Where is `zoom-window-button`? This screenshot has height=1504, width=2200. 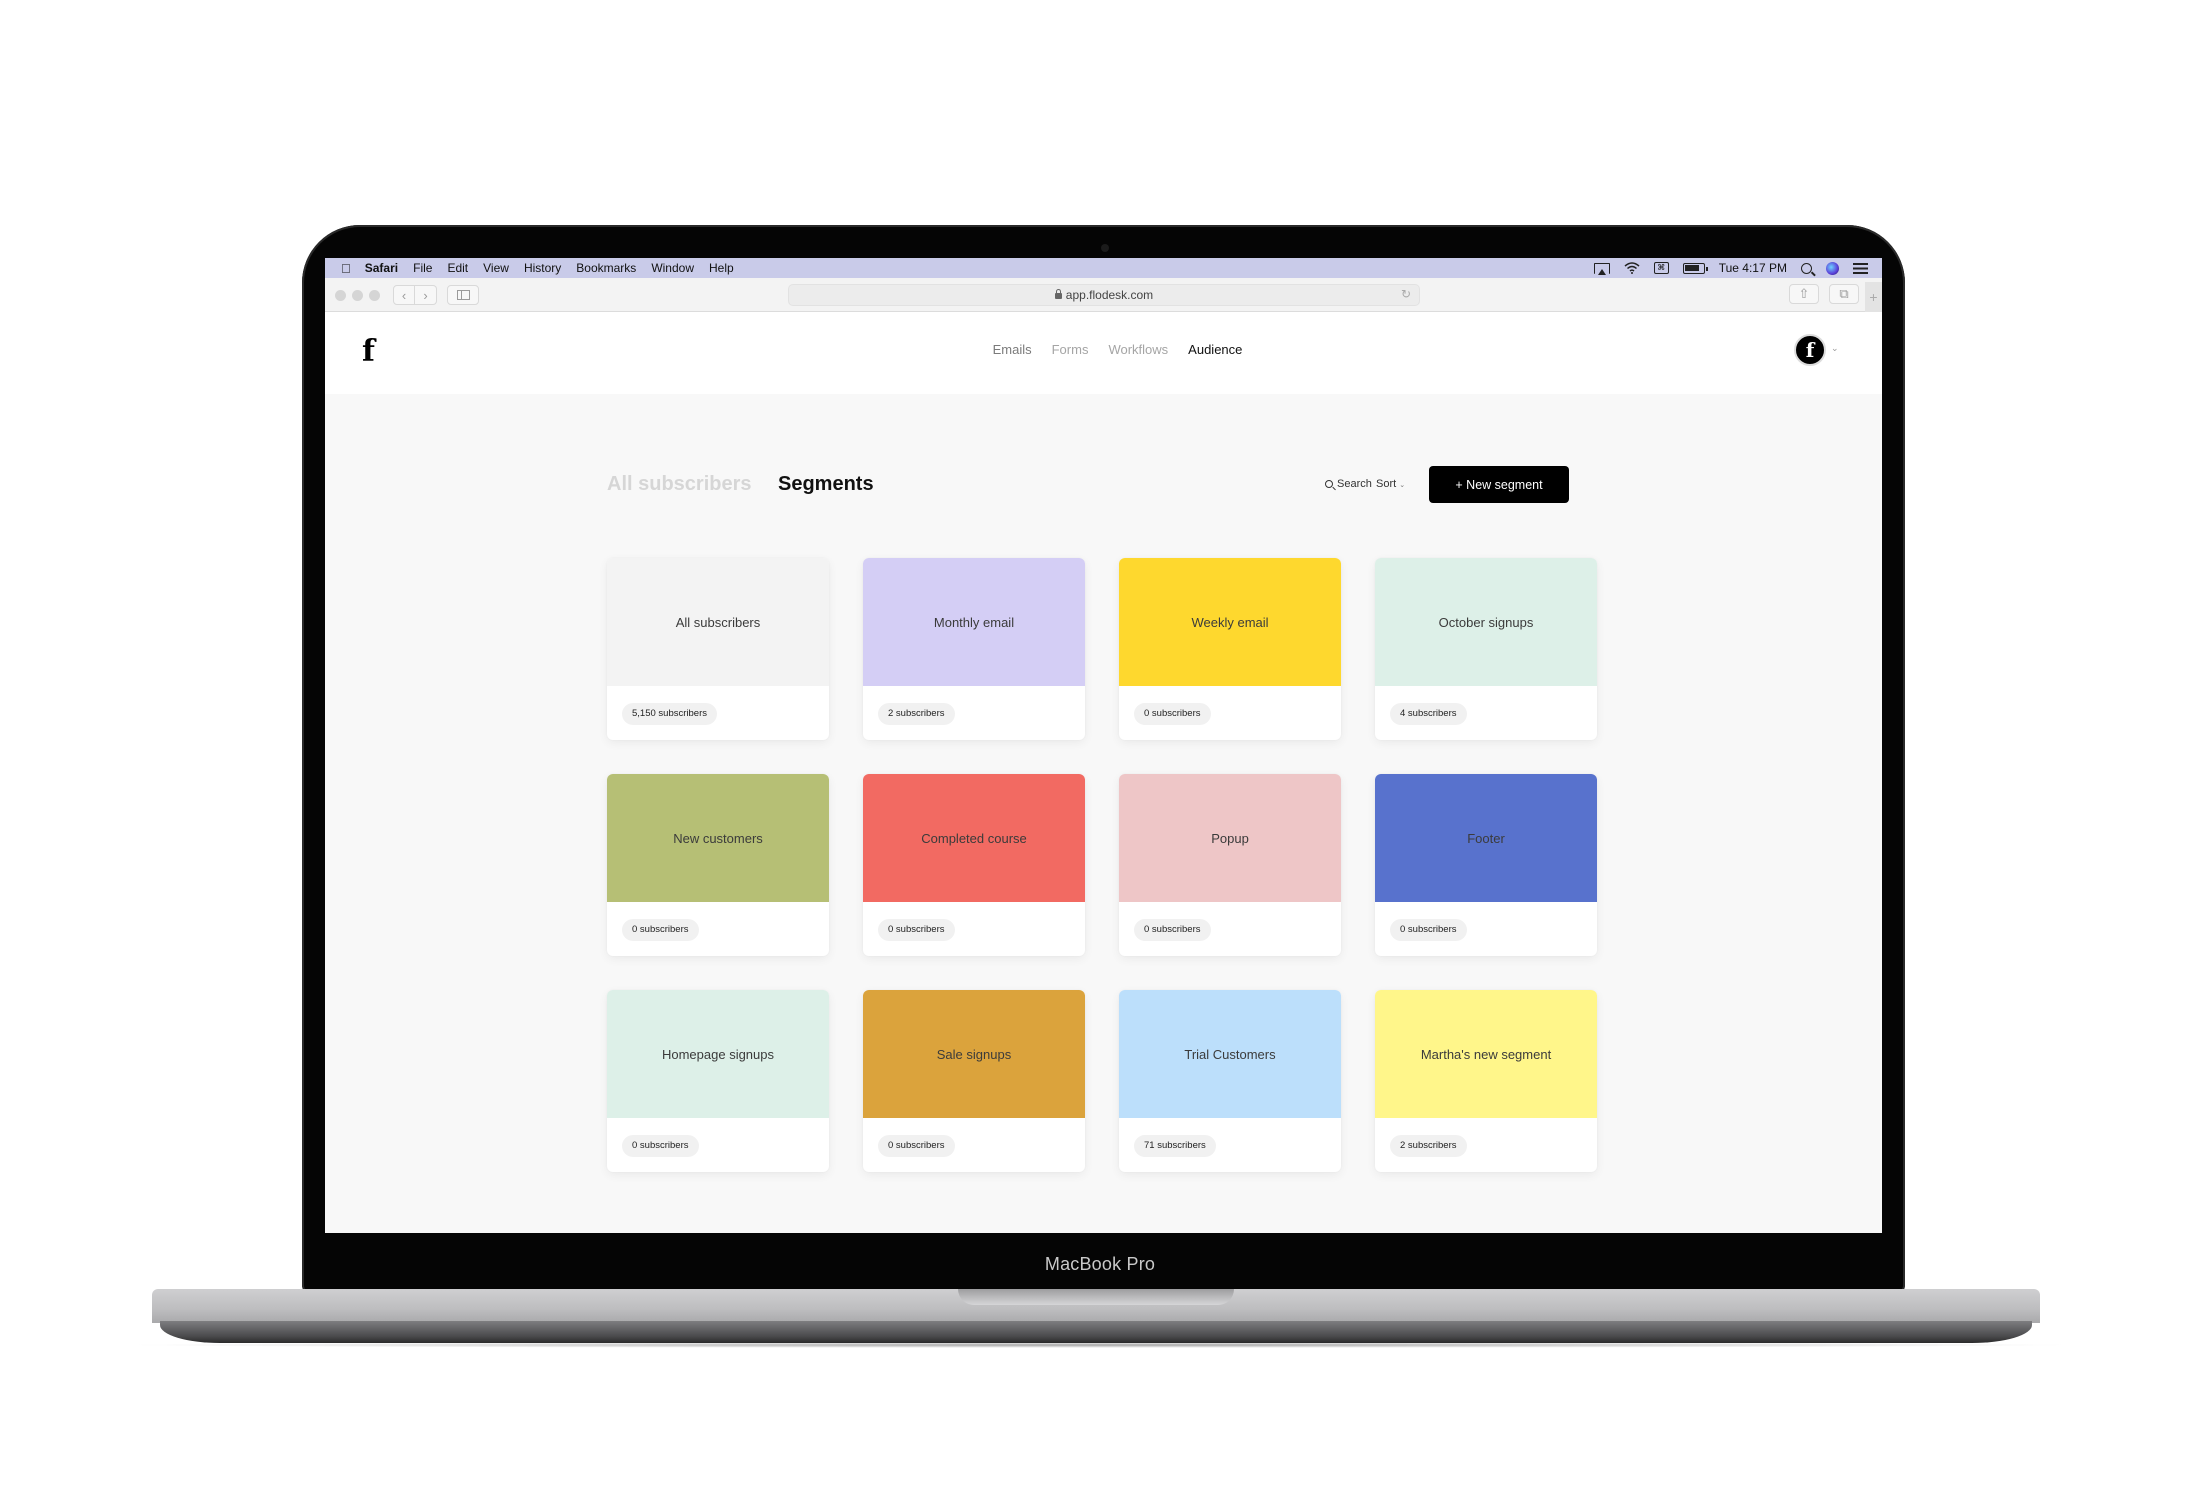 zoom-window-button is located at coordinates (374, 295).